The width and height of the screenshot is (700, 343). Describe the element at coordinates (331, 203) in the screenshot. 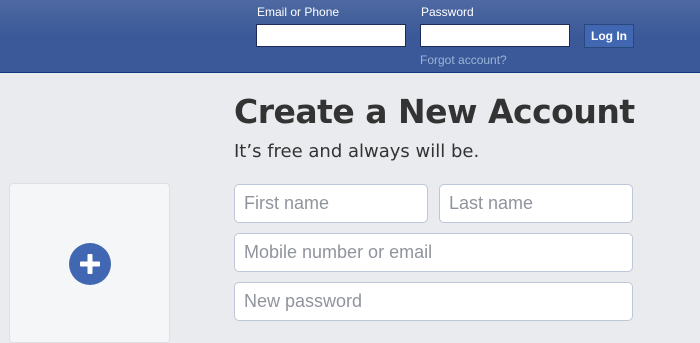

I see `first-name-input` at that location.